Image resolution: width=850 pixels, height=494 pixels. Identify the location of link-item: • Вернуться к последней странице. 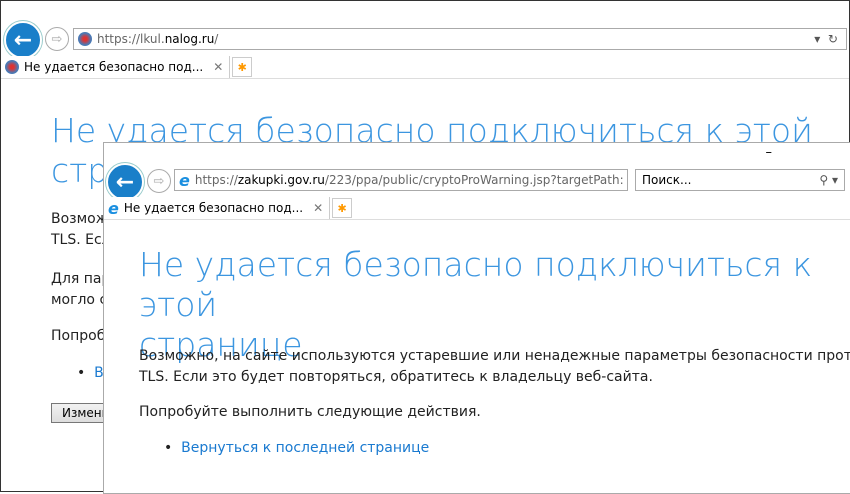
(297, 448).